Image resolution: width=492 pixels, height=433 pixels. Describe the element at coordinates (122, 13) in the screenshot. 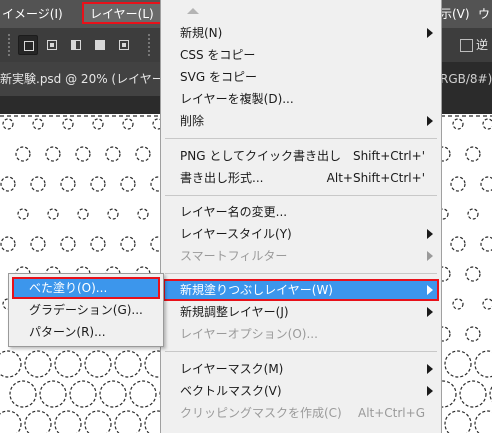

I see `menu-layer: レイヤー(L)` at that location.